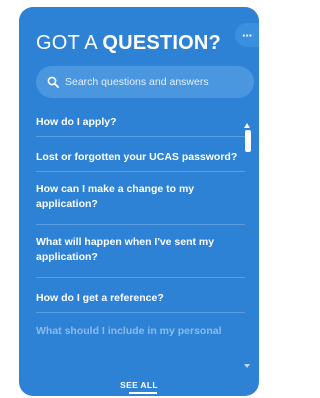 The width and height of the screenshot is (320, 398). I want to click on scroll-down-icon, so click(247, 366).